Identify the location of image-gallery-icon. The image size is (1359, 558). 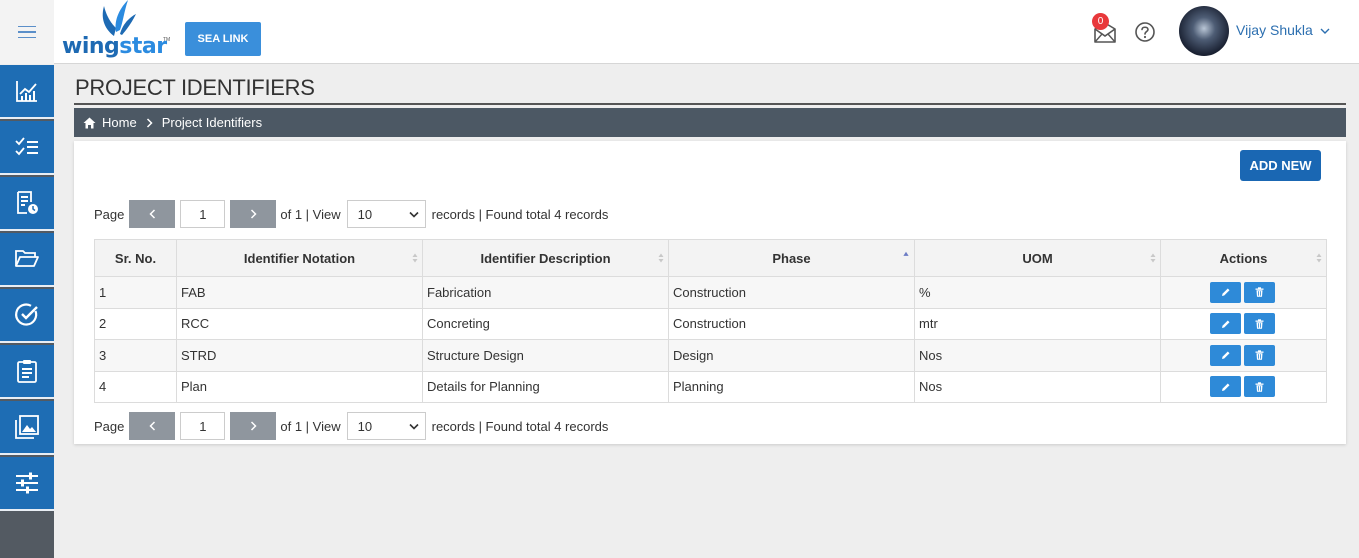
(27, 427).